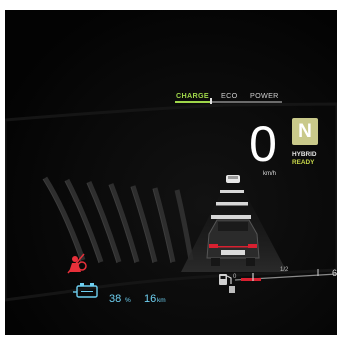  Describe the element at coordinates (232, 289) in the screenshot. I see `fuel-low-icon` at that location.